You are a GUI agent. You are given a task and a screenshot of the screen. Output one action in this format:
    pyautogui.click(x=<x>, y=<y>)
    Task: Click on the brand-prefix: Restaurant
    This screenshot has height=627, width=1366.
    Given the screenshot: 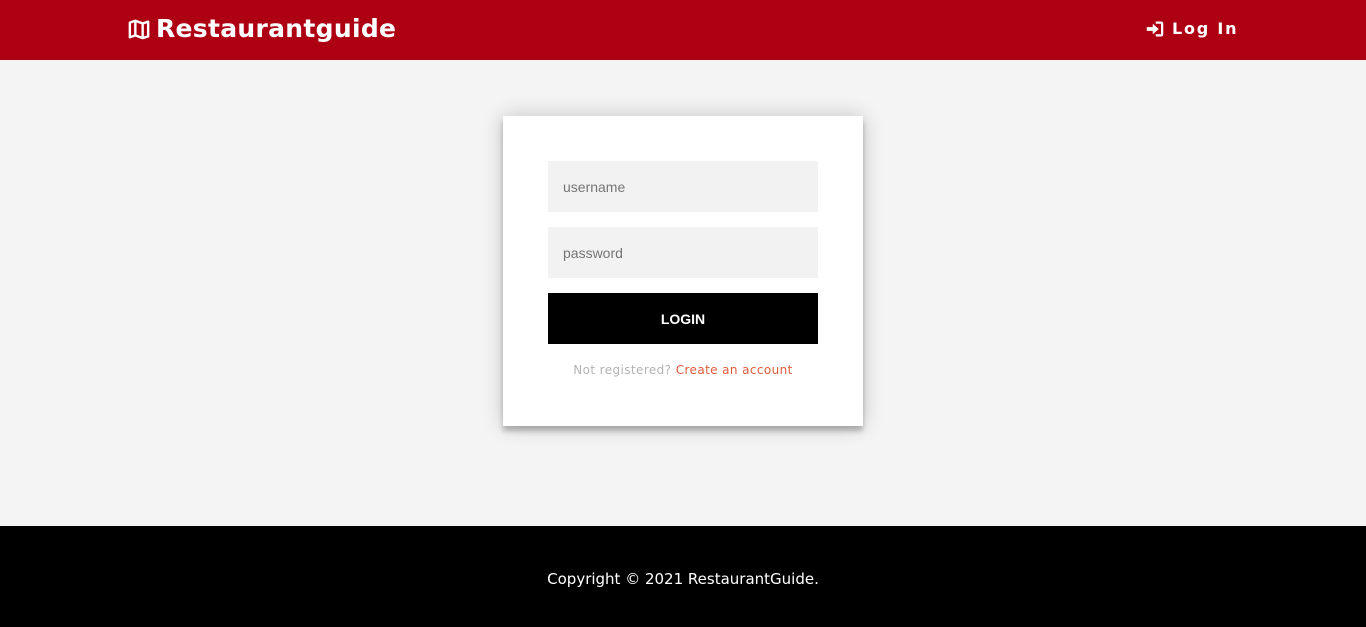 What is the action you would take?
    pyautogui.click(x=236, y=28)
    